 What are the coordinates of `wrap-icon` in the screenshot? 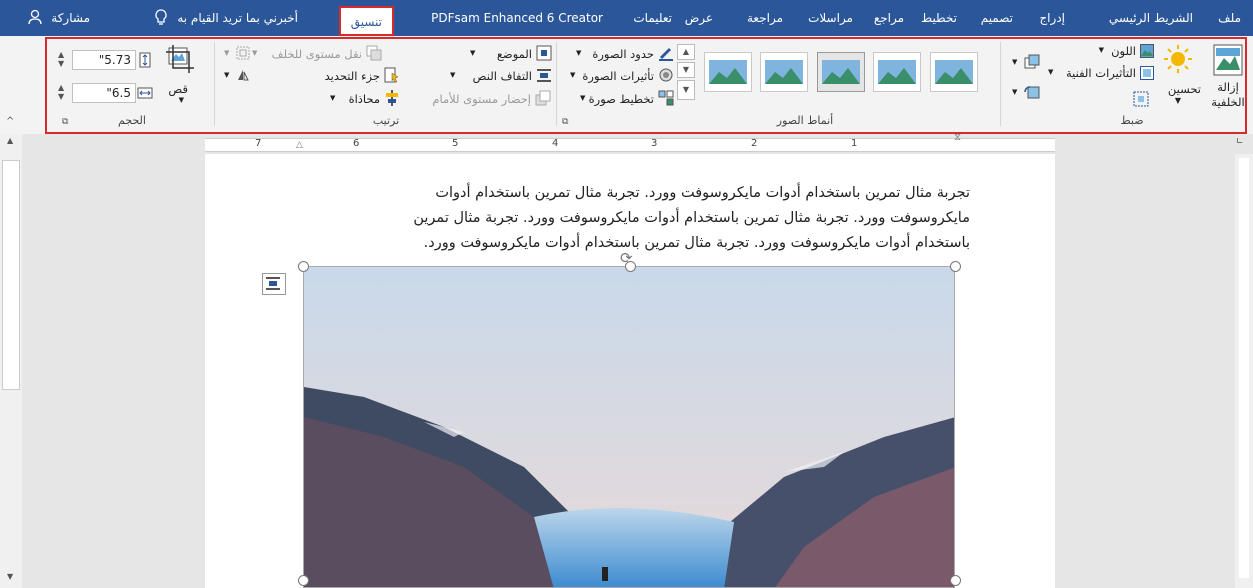 It's located at (273, 283).